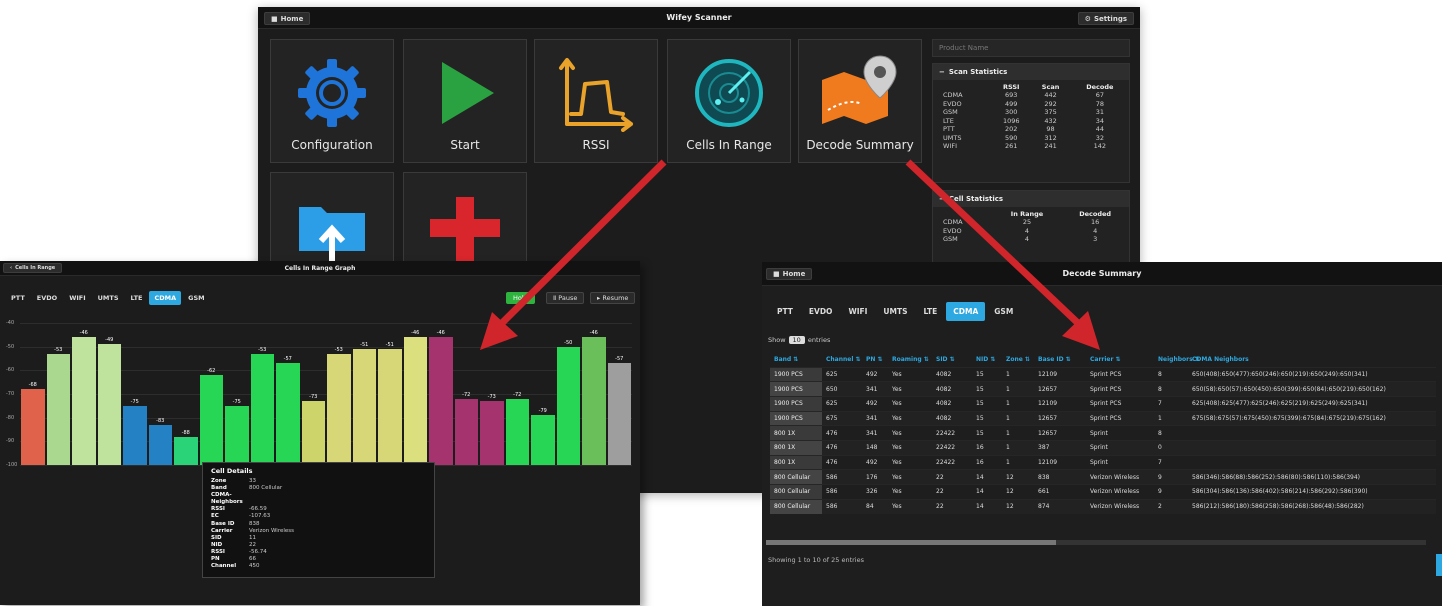  I want to click on column-header: Carrier ⇅, so click(1120, 360).